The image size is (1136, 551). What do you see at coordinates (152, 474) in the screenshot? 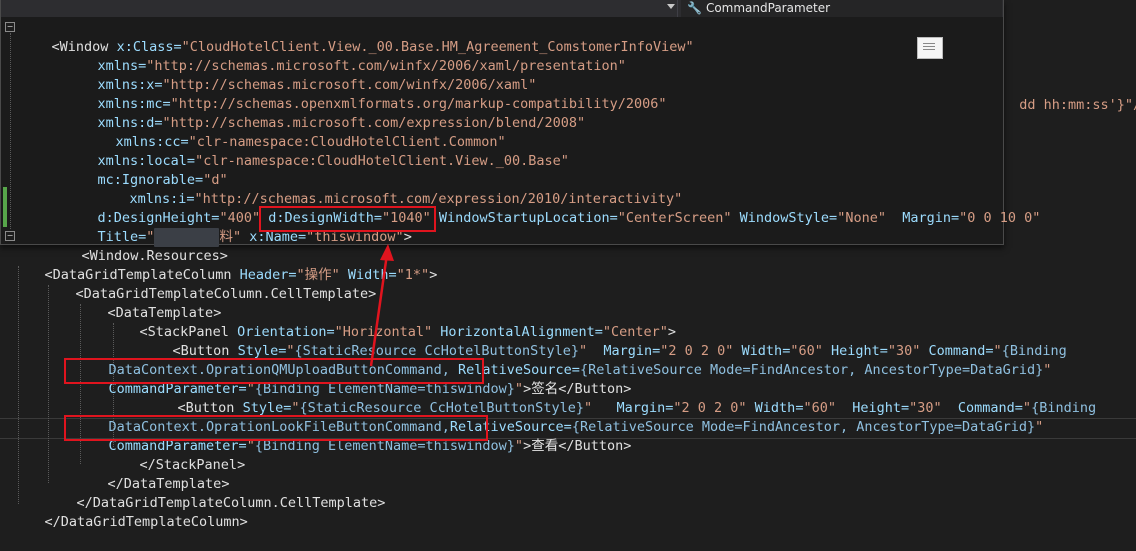
I see `code-line: </DataTemplate>` at bounding box center [152, 474].